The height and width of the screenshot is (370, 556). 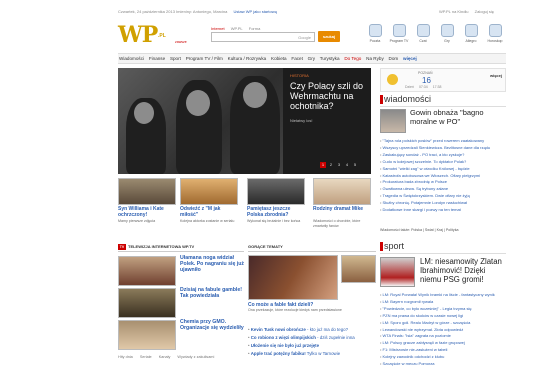 What do you see at coordinates (218, 28) in the screenshot?
I see `search-tab-internet: Internet` at bounding box center [218, 28].